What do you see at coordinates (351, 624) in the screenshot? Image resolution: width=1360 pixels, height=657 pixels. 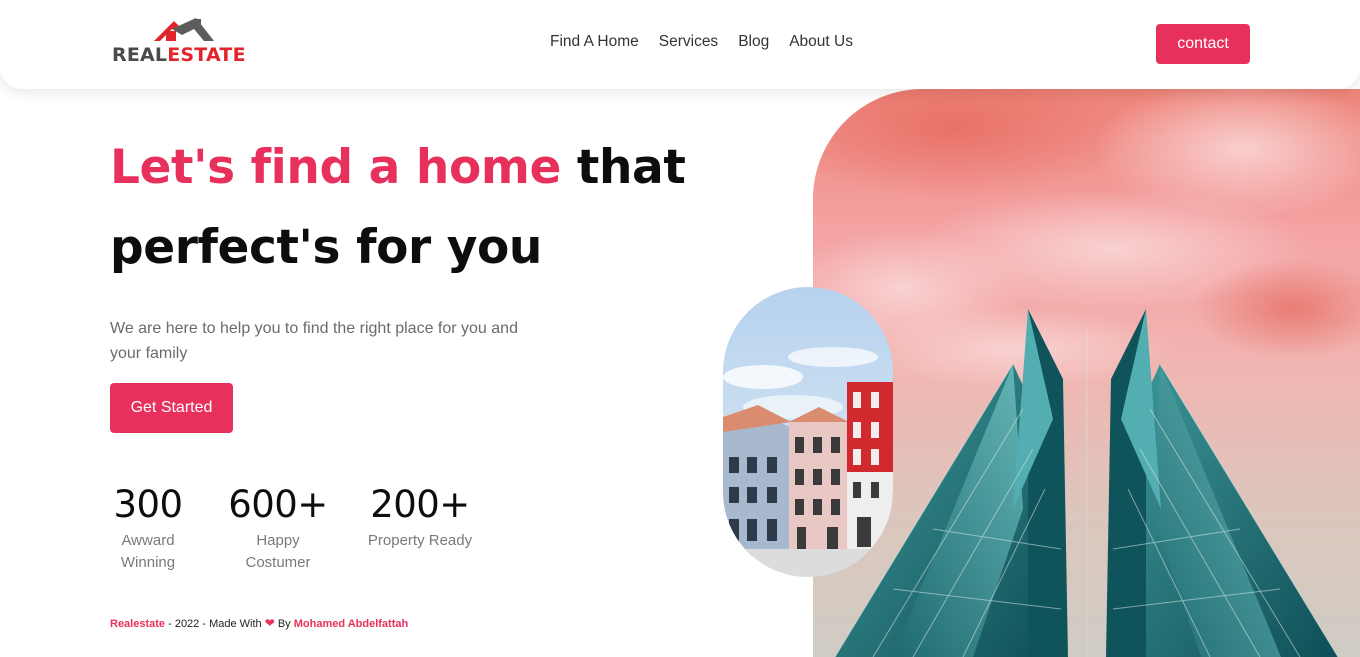 I see `footer-author: Mohamed Abdelfattah` at bounding box center [351, 624].